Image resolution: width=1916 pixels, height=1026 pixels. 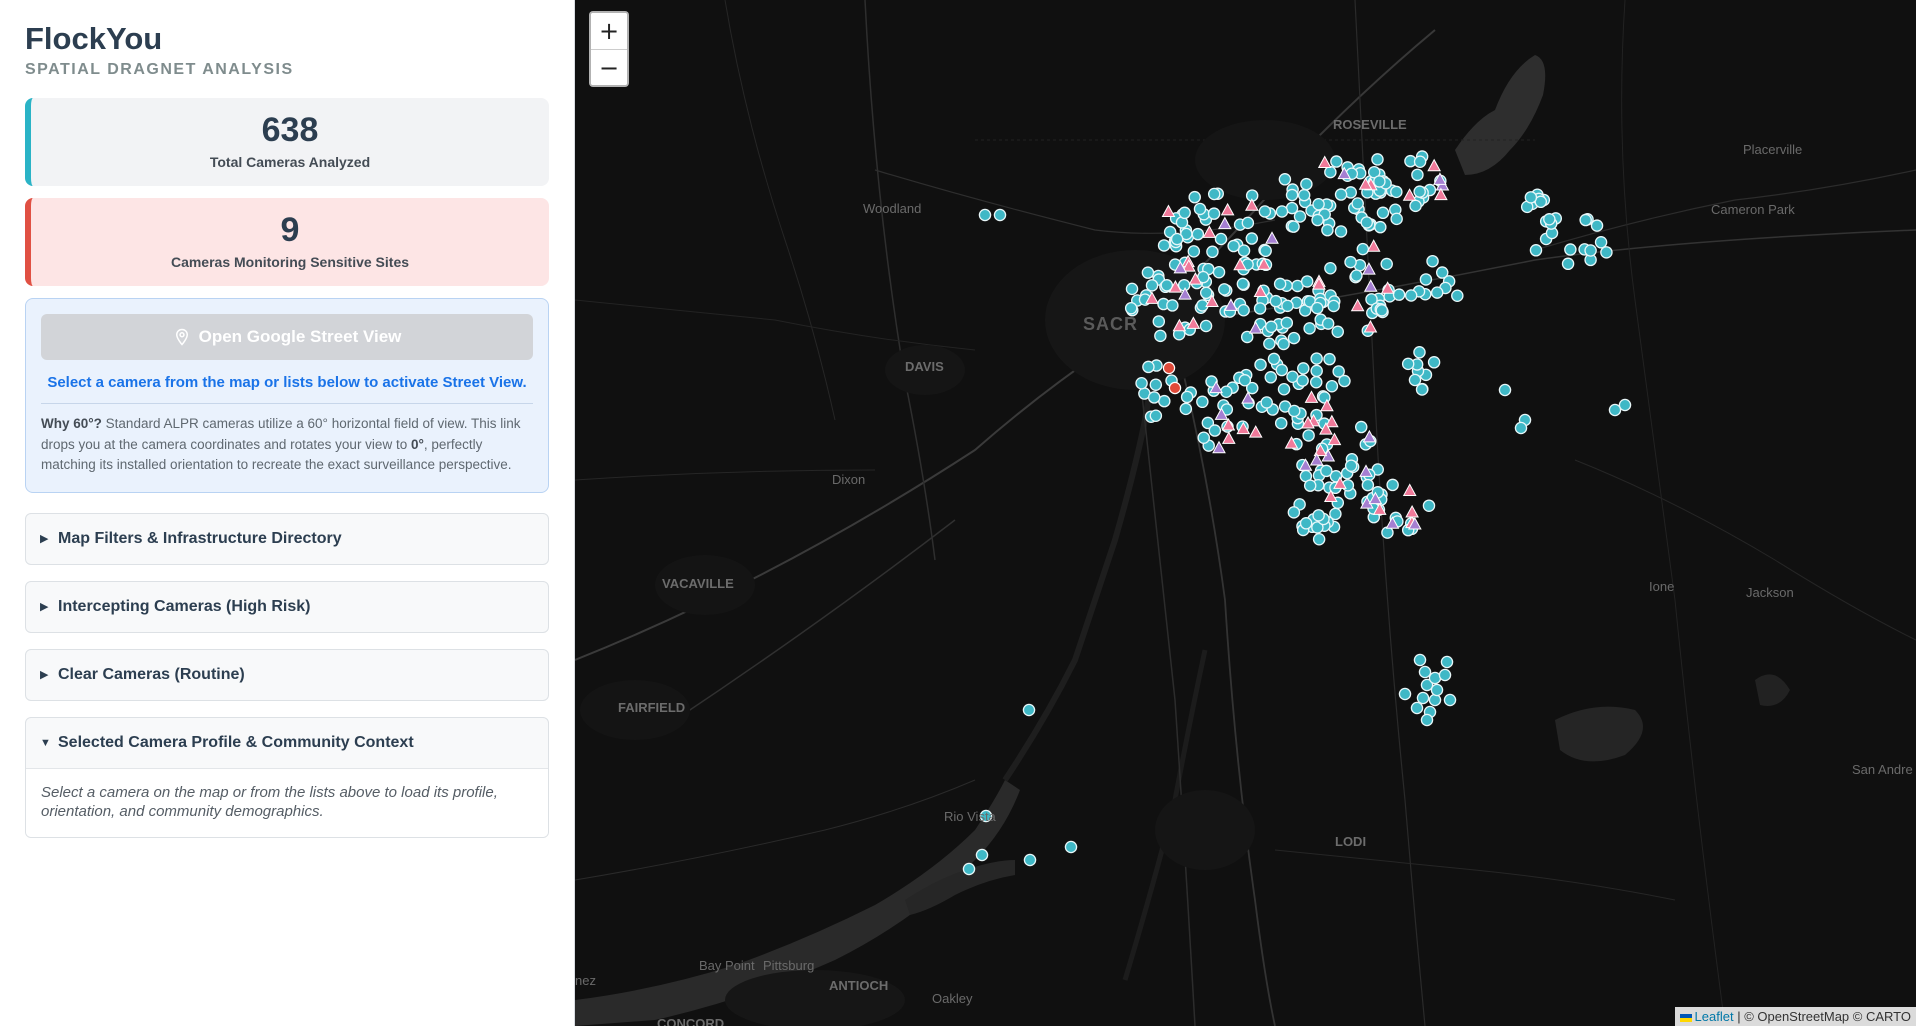 What do you see at coordinates (1714, 1016) in the screenshot?
I see `leaflet-link: Leaflet` at bounding box center [1714, 1016].